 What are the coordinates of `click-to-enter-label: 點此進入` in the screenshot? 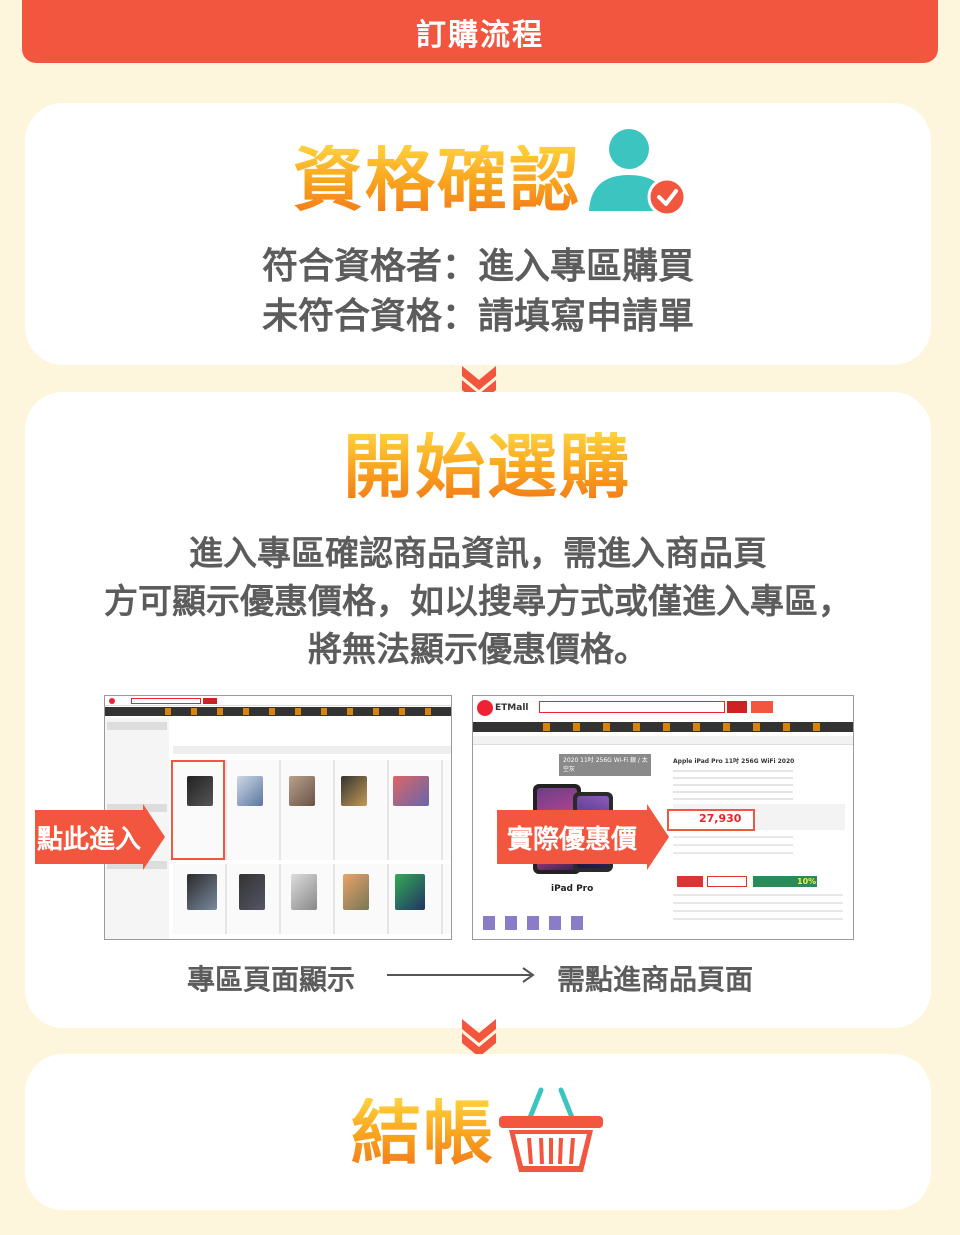 It's located at (88, 839).